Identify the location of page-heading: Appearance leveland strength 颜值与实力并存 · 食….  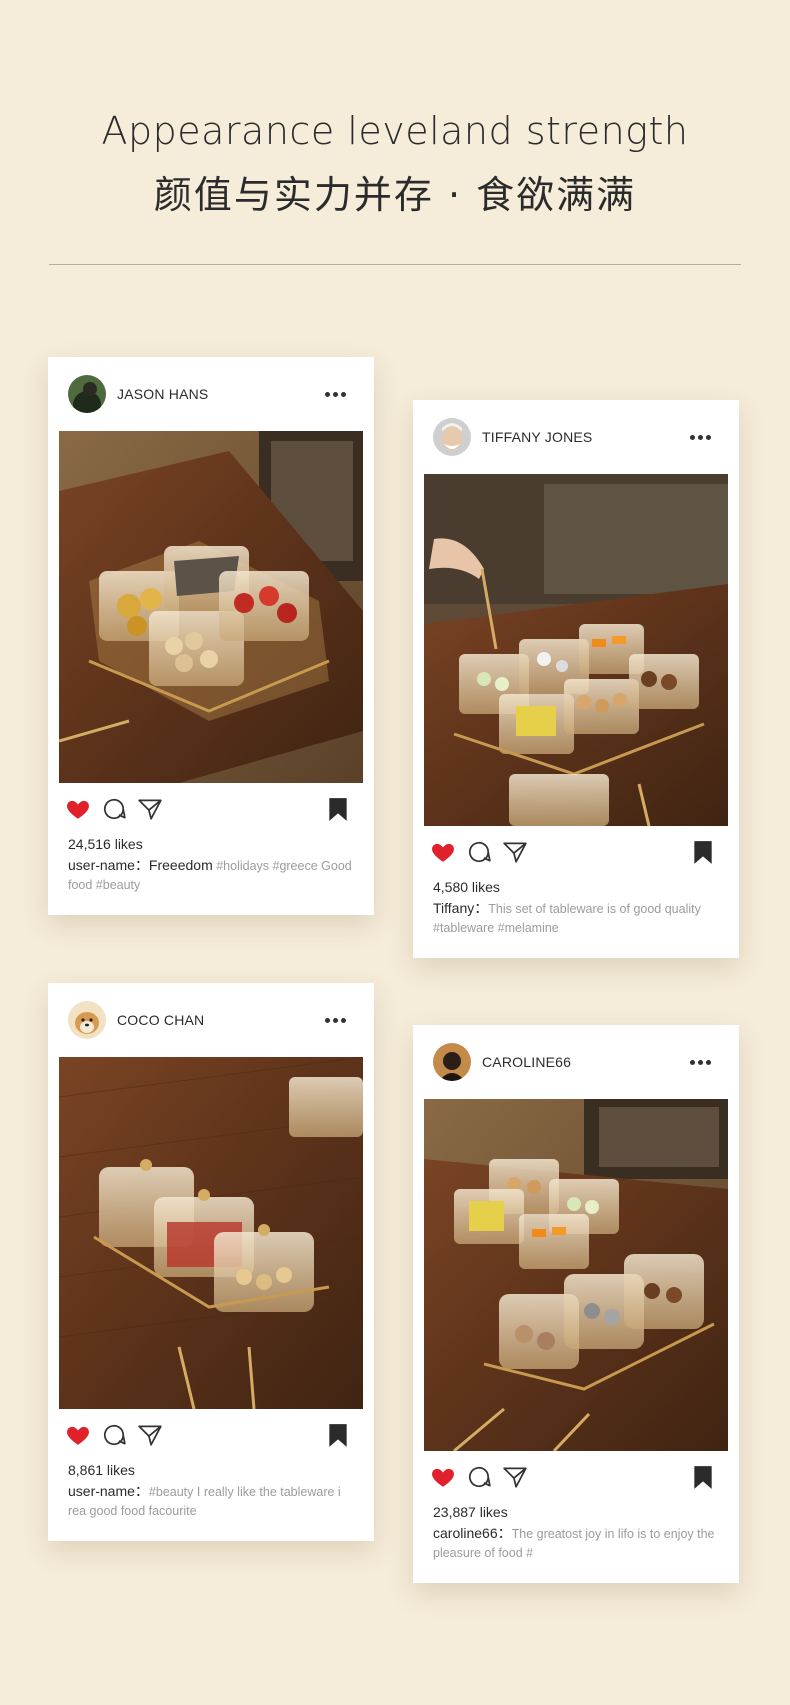
(395, 163).